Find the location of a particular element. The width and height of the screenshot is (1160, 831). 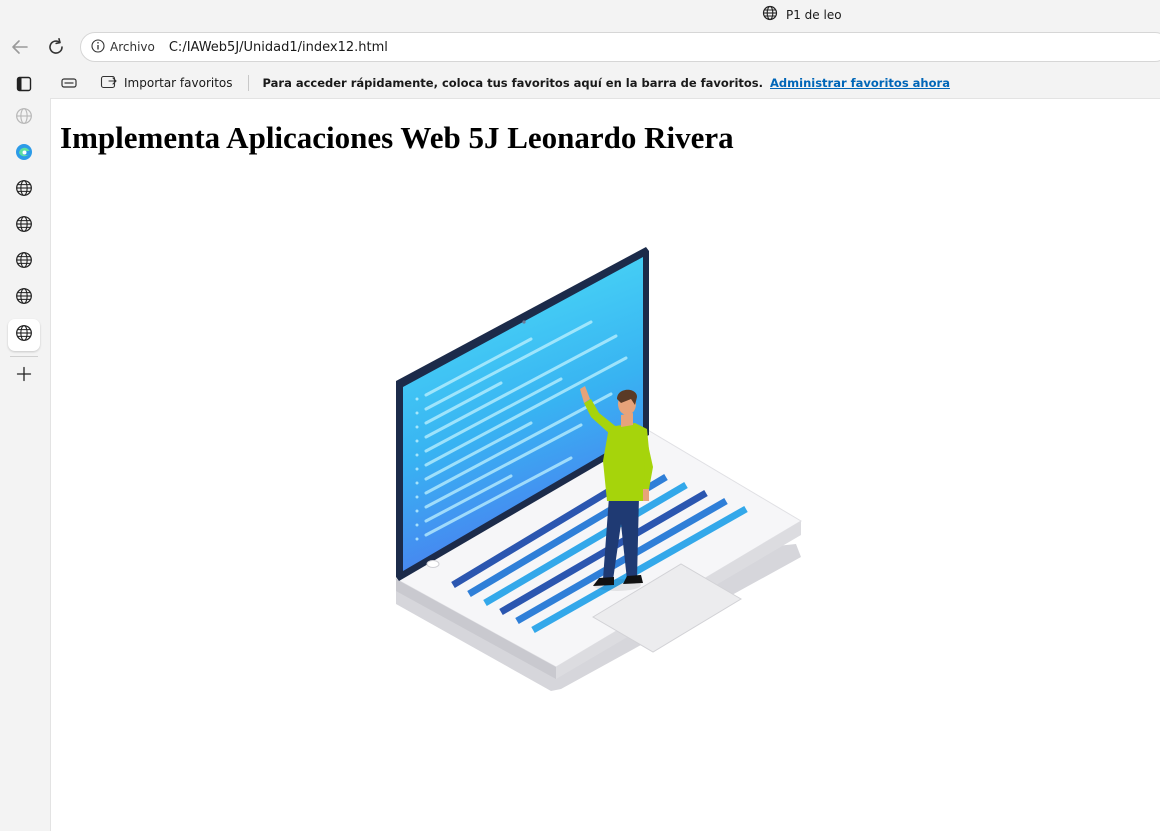

arrow-left-icon is located at coordinates (20, 49).